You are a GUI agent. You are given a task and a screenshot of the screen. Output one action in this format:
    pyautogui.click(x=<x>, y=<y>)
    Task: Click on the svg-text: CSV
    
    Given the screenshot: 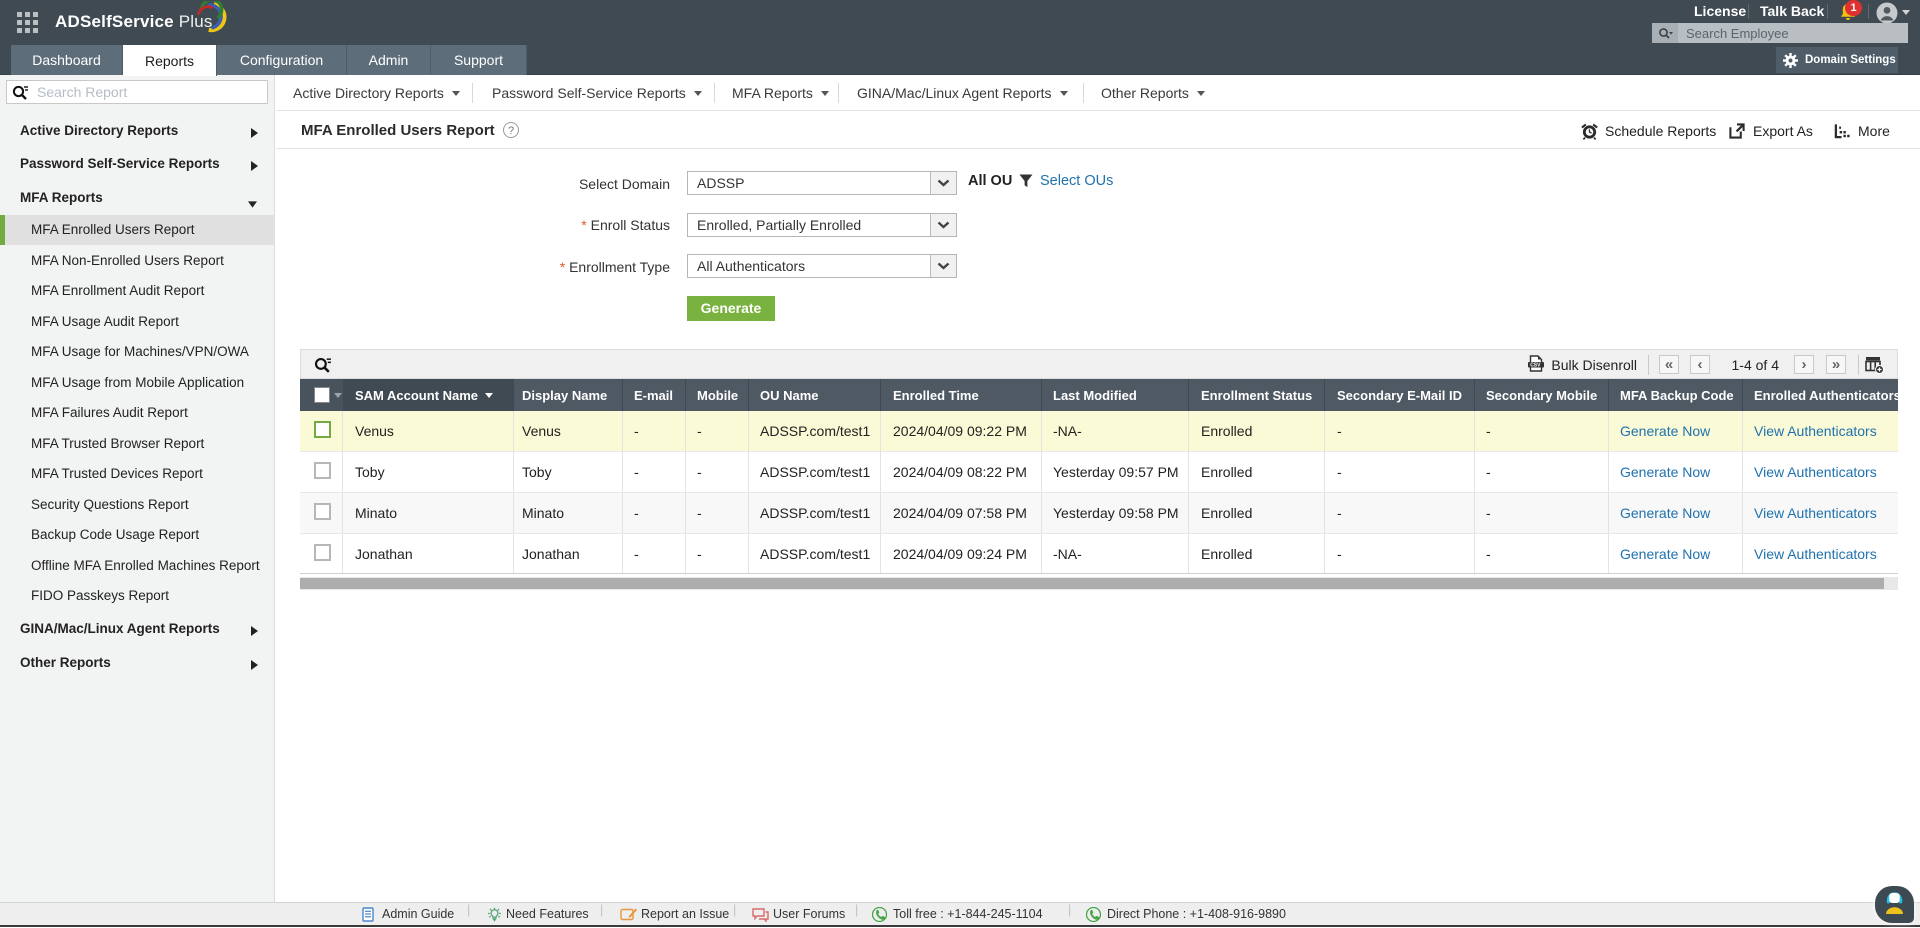 What is the action you would take?
    pyautogui.click(x=1535, y=366)
    